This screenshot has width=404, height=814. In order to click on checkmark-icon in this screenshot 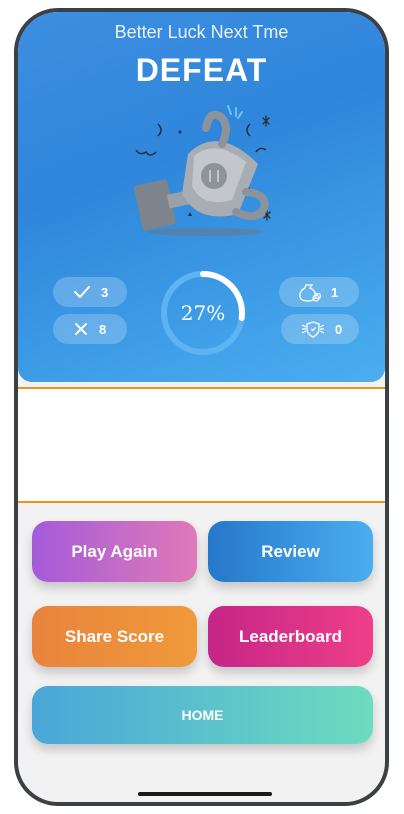, I will do `click(82, 292)`.